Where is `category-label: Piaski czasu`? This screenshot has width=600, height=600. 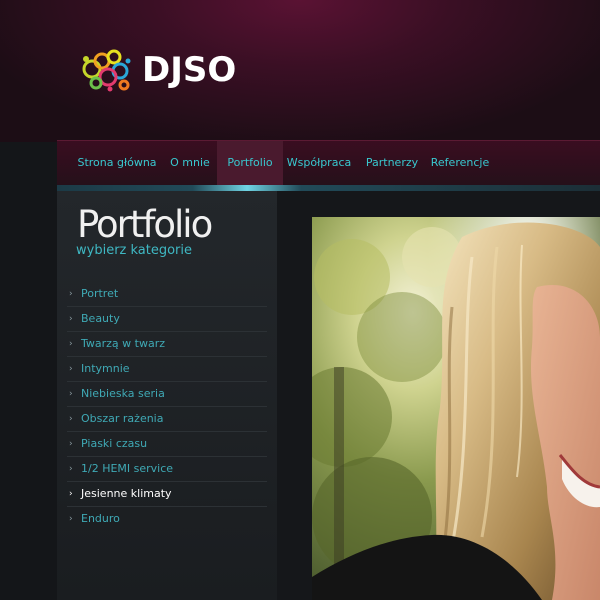
category-label: Piaski czasu is located at coordinates (114, 443).